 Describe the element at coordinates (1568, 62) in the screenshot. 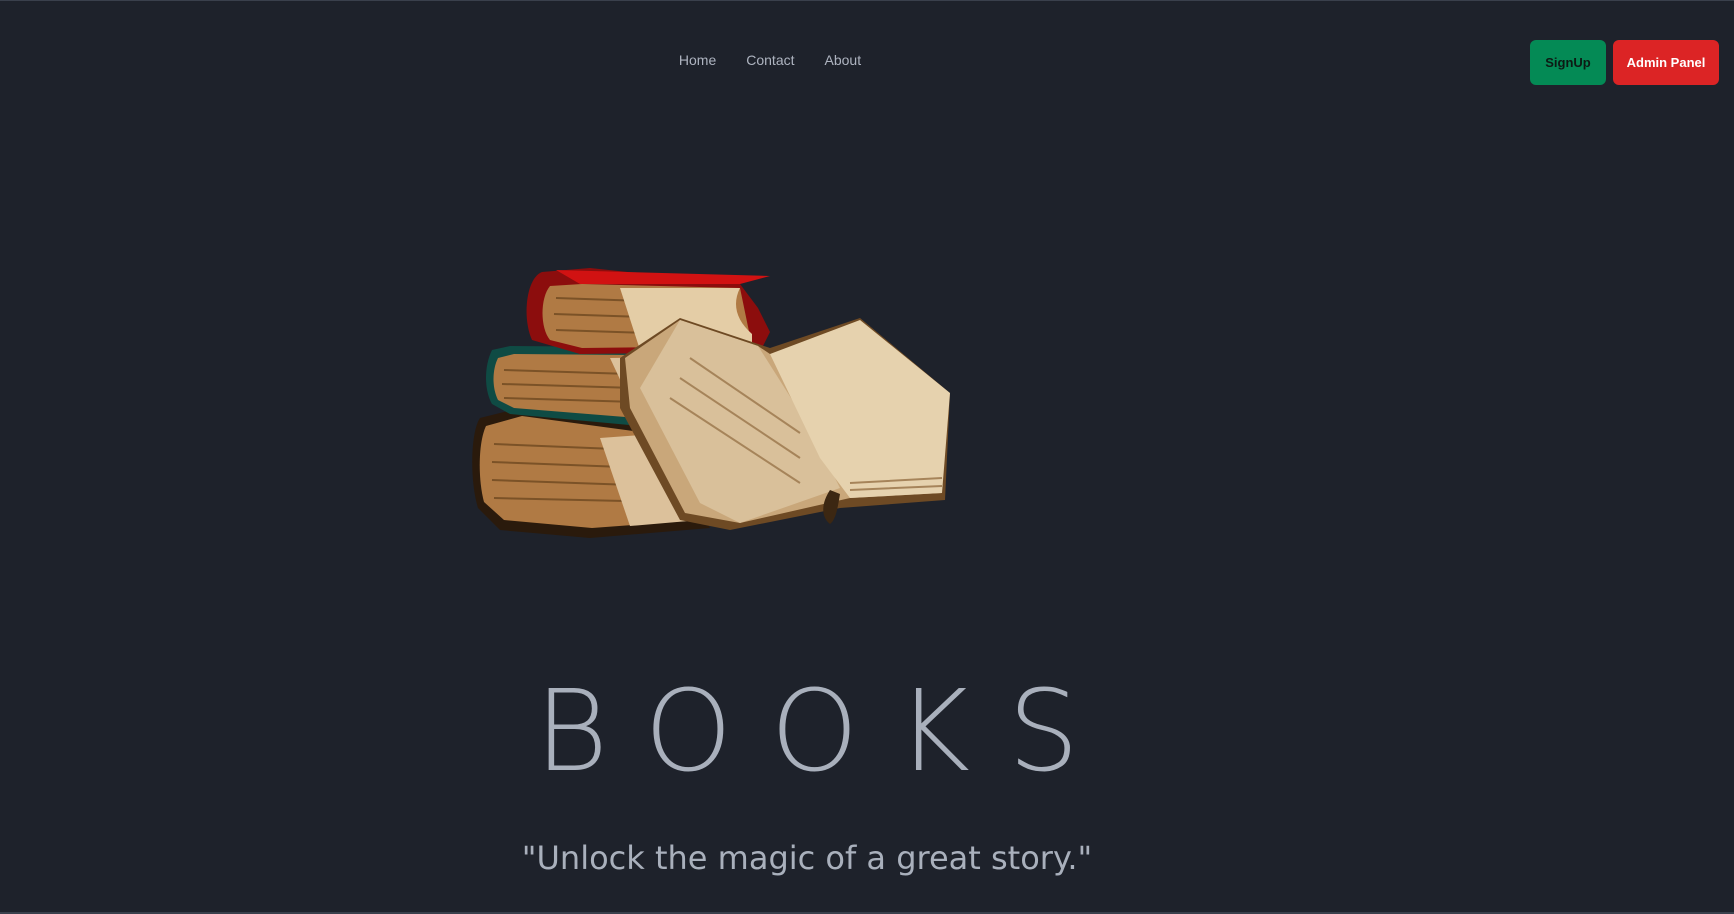

I see `signup-button: SignUp` at that location.